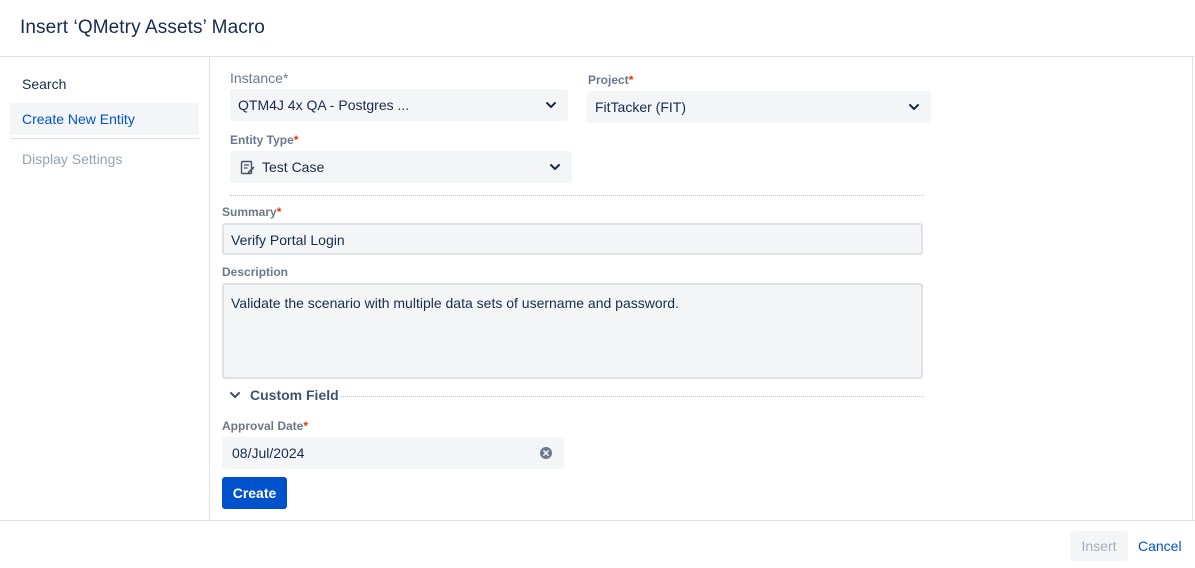 Image resolution: width=1195 pixels, height=568 pixels. I want to click on entity-type-value: Test Case, so click(293, 167).